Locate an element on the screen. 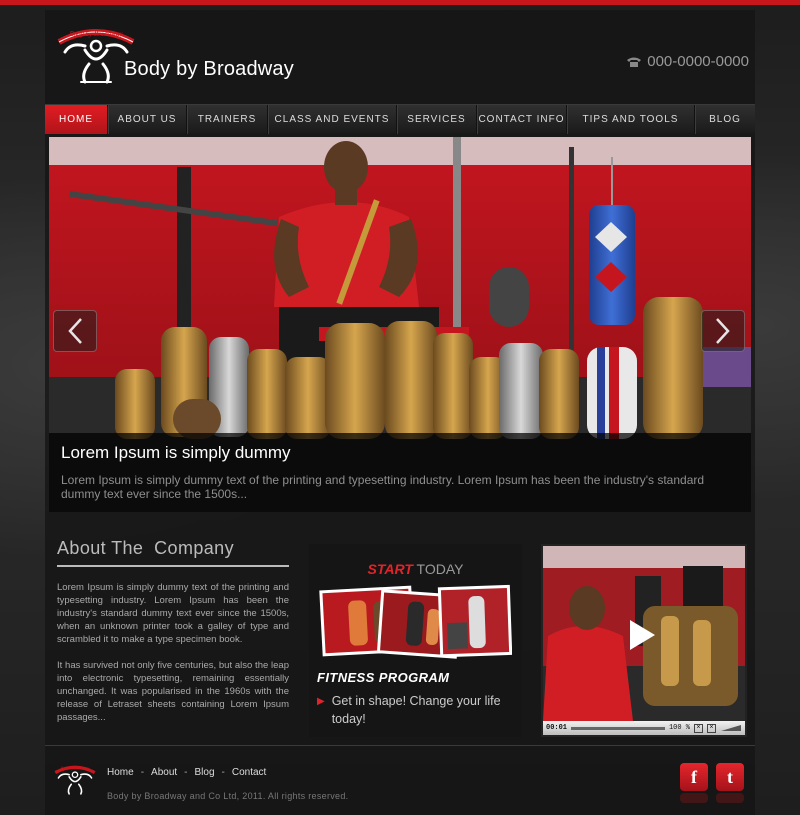 The image size is (800, 815). start-today-title-highlight: START is located at coordinates (390, 569).